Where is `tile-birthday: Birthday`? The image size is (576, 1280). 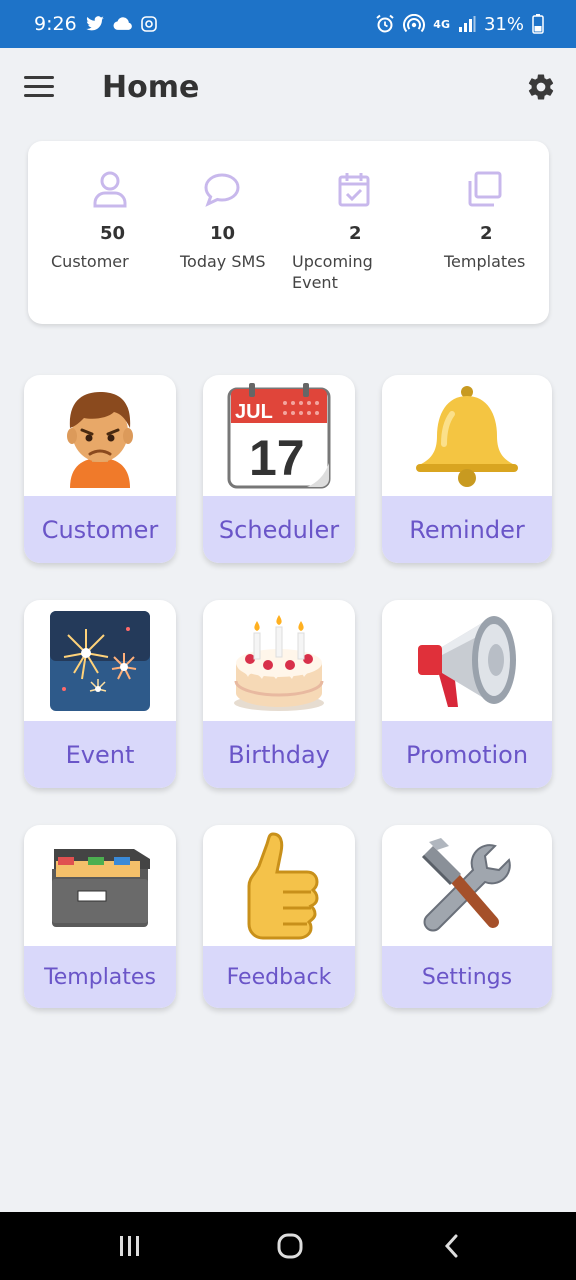 tile-birthday: Birthday is located at coordinates (279, 694).